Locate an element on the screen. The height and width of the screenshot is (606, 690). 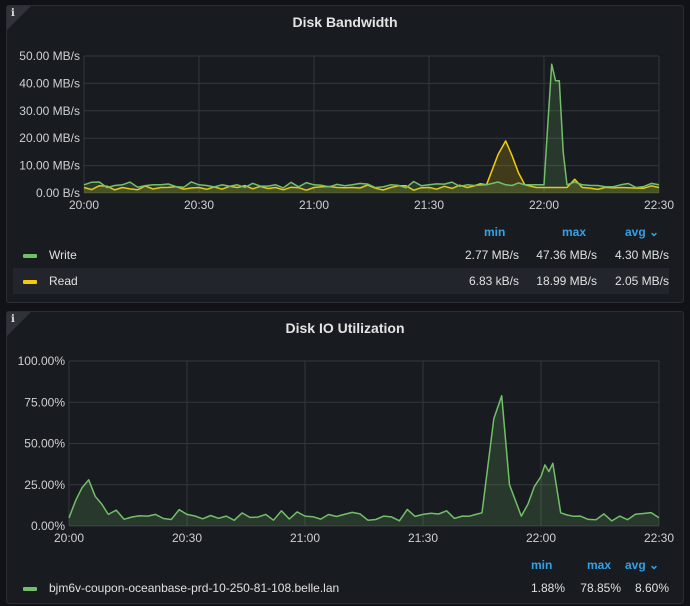
legend-series-name: Write is located at coordinates (63, 255).